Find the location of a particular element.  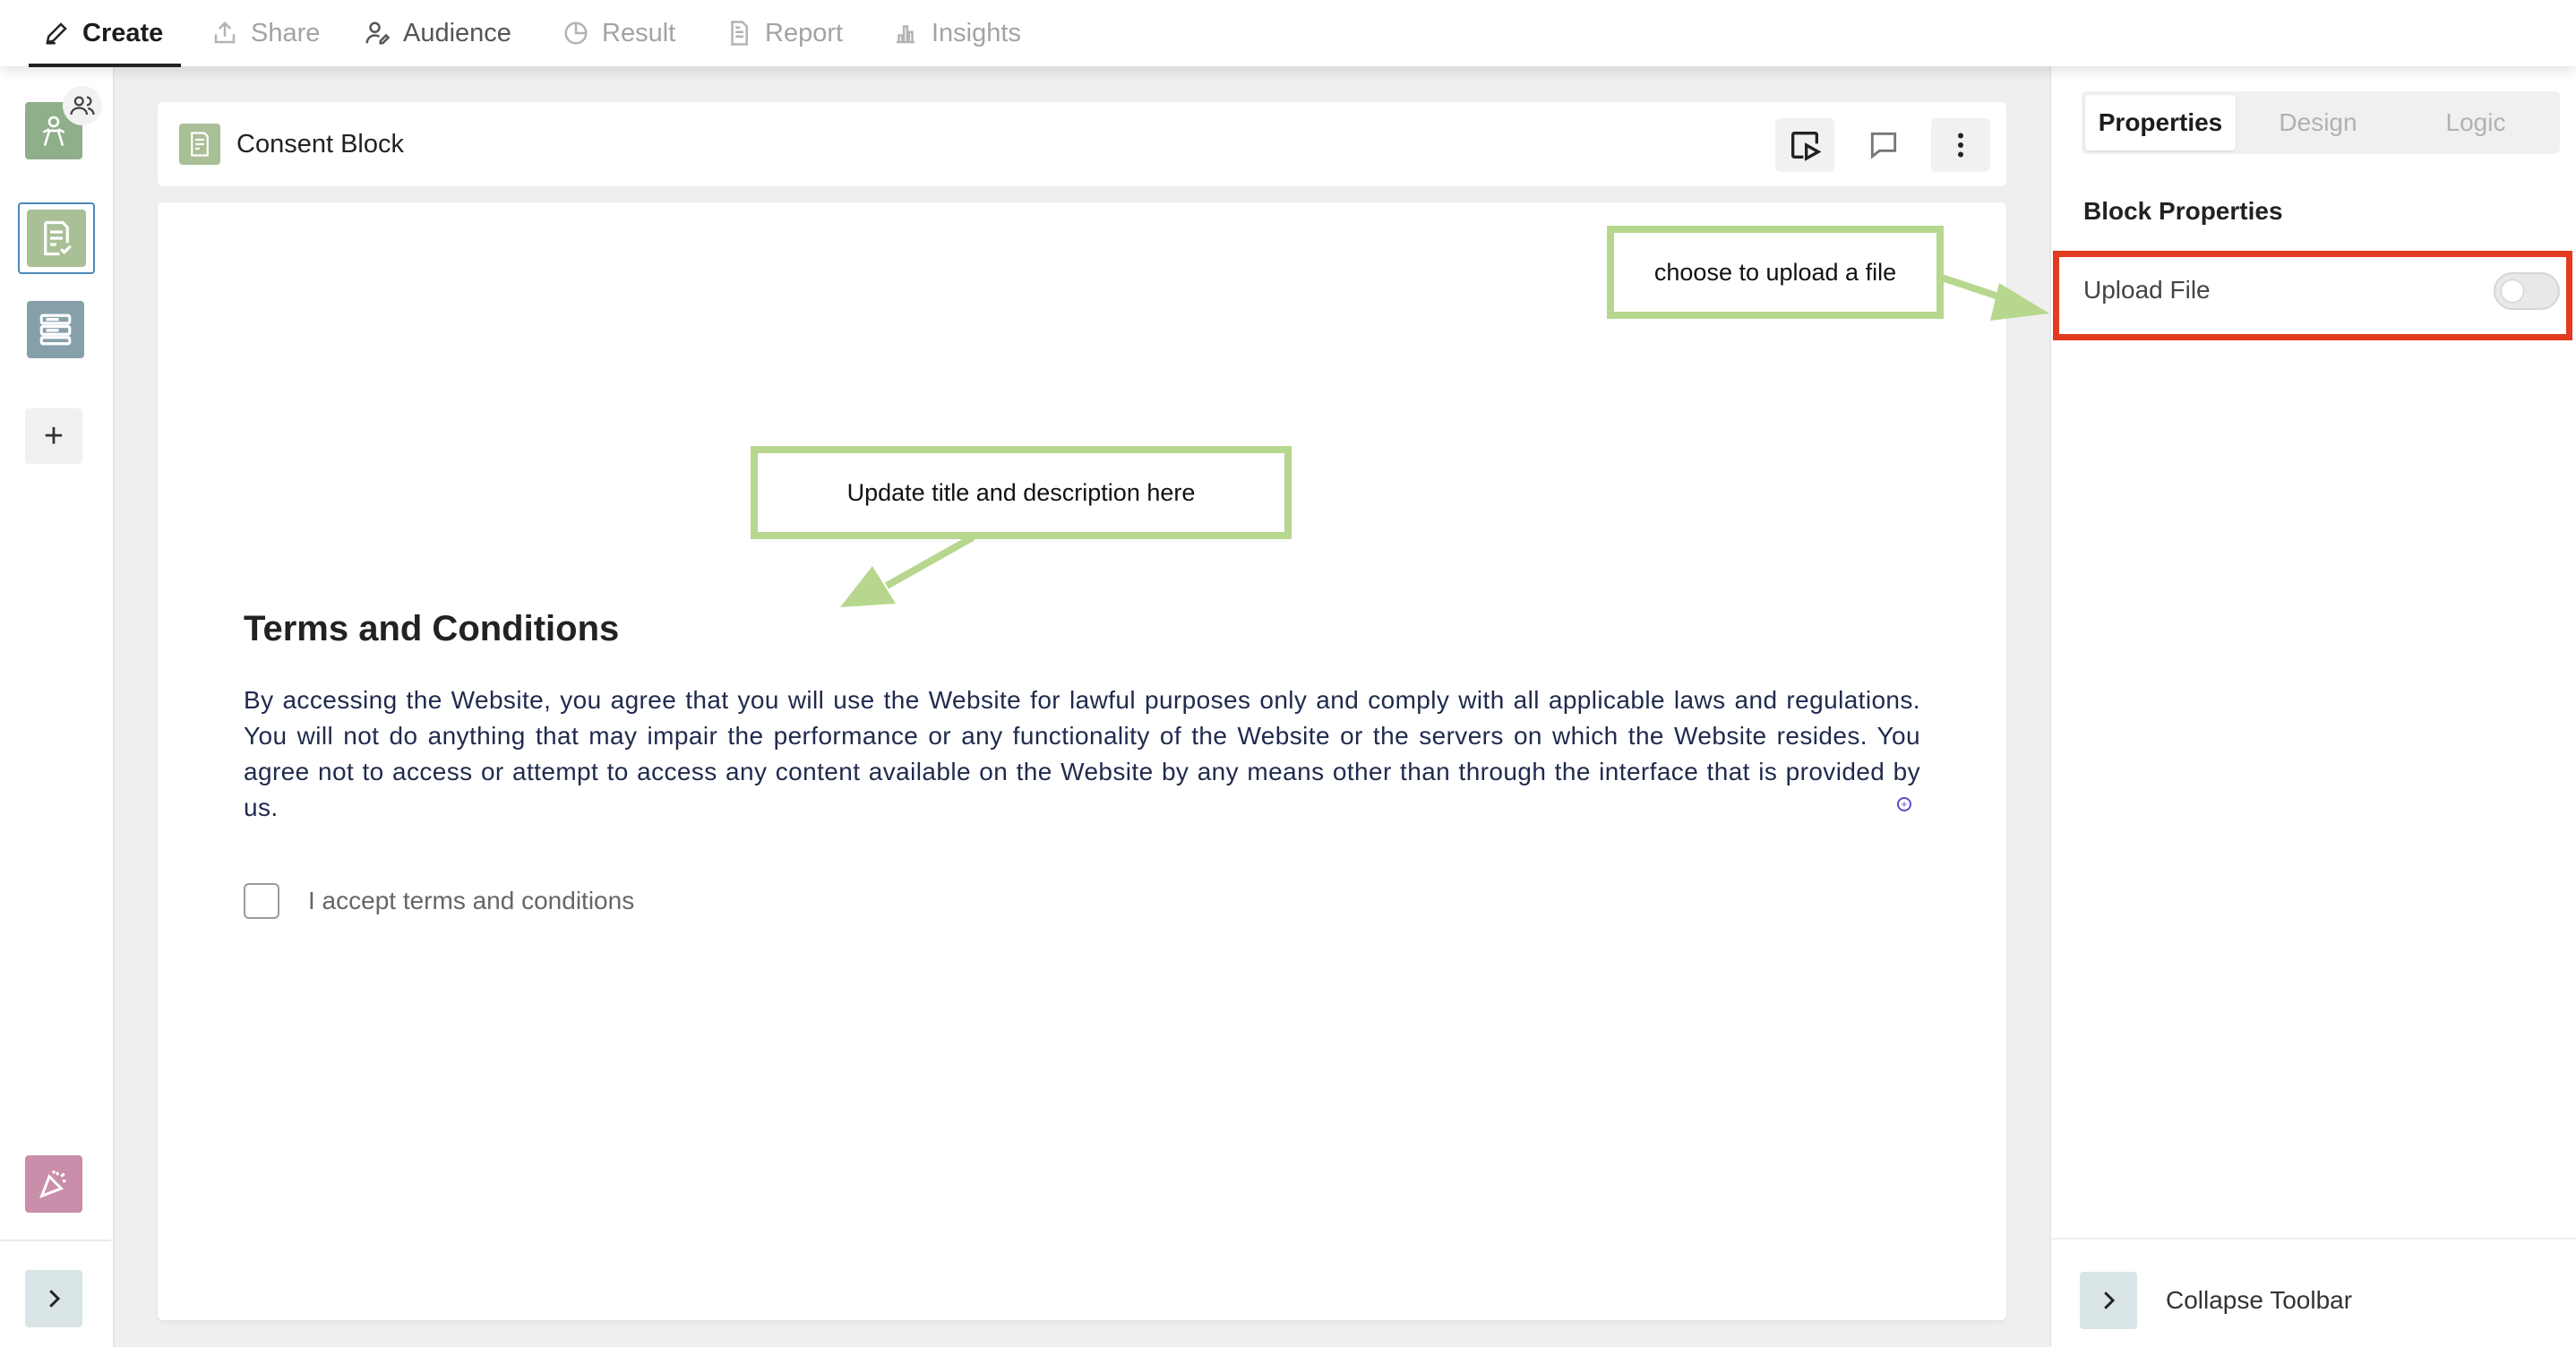

consent-block-thumb is located at coordinates (199, 145).